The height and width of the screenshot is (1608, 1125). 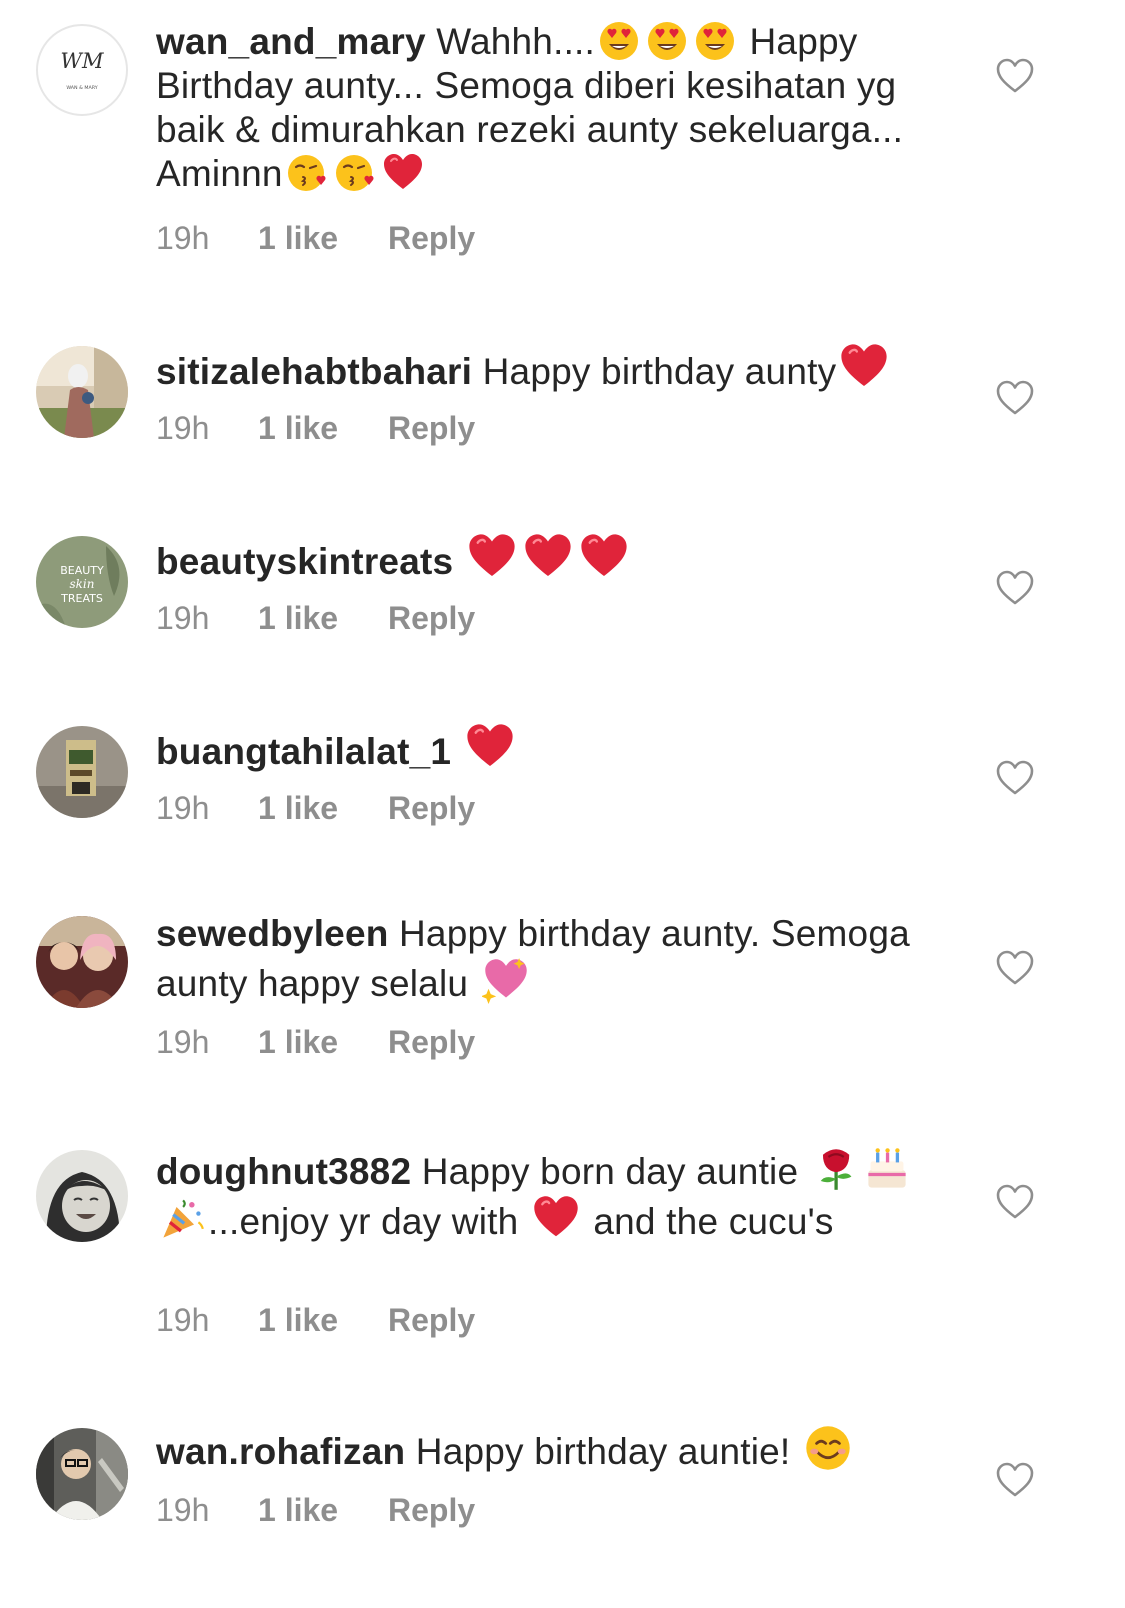 I want to click on avatar-logo-text: WM, so click(x=82, y=60).